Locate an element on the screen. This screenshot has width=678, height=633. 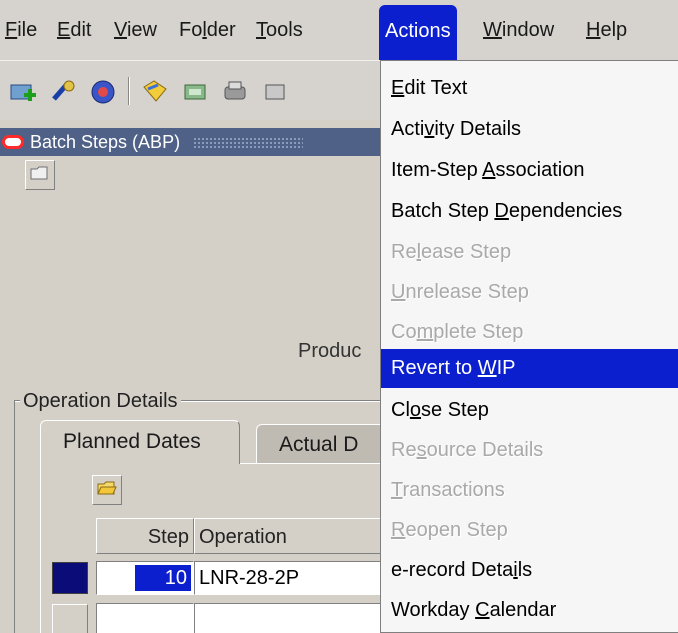
menu-tools: Tools is located at coordinates (279, 30).